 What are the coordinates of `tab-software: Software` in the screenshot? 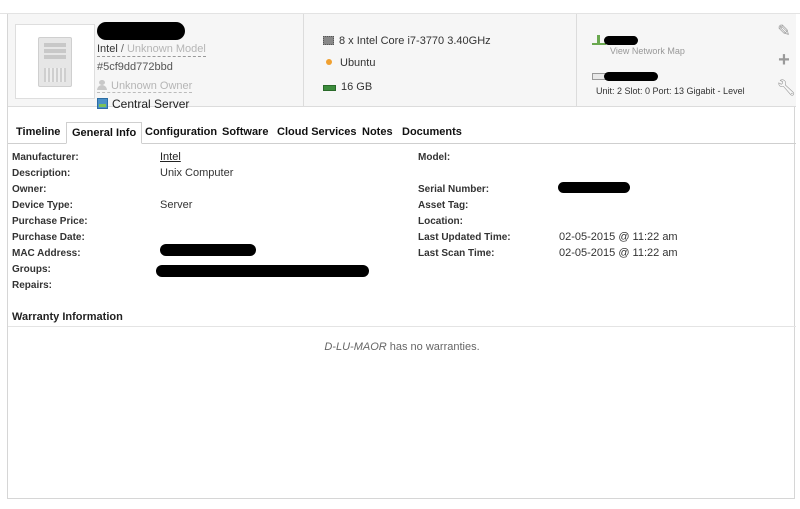 It's located at (245, 133).